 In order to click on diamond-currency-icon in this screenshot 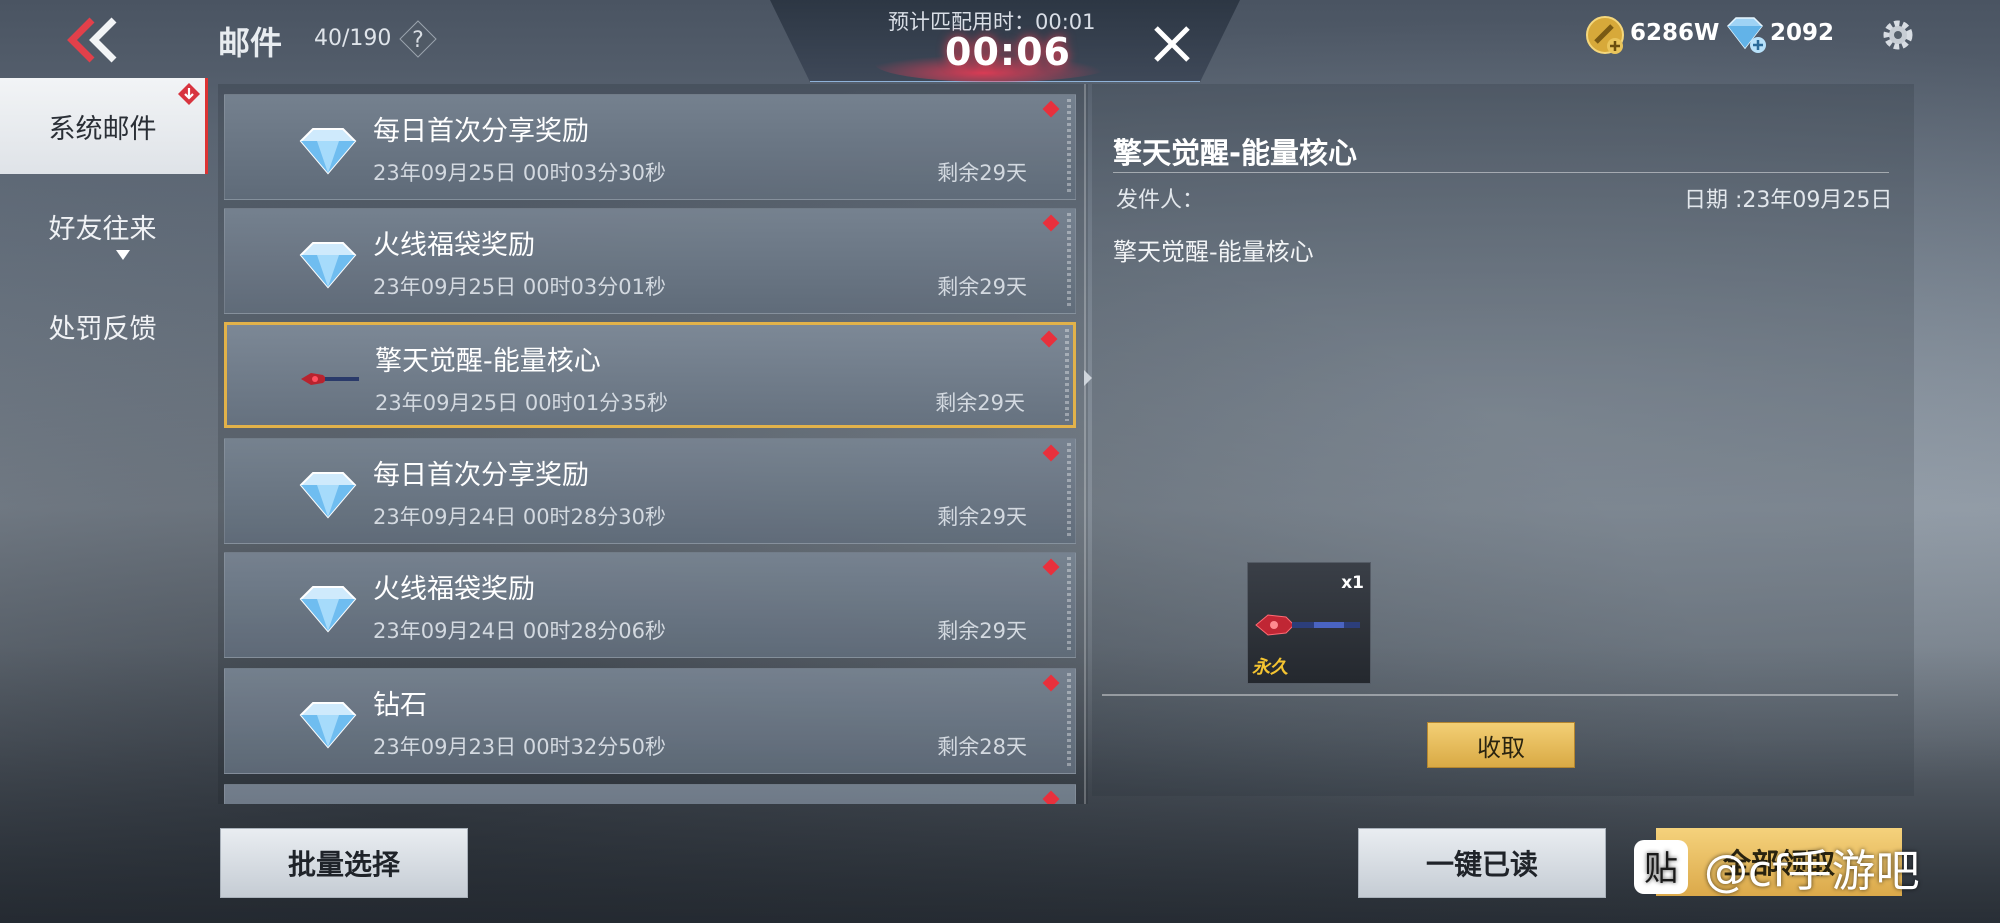, I will do `click(1745, 34)`.